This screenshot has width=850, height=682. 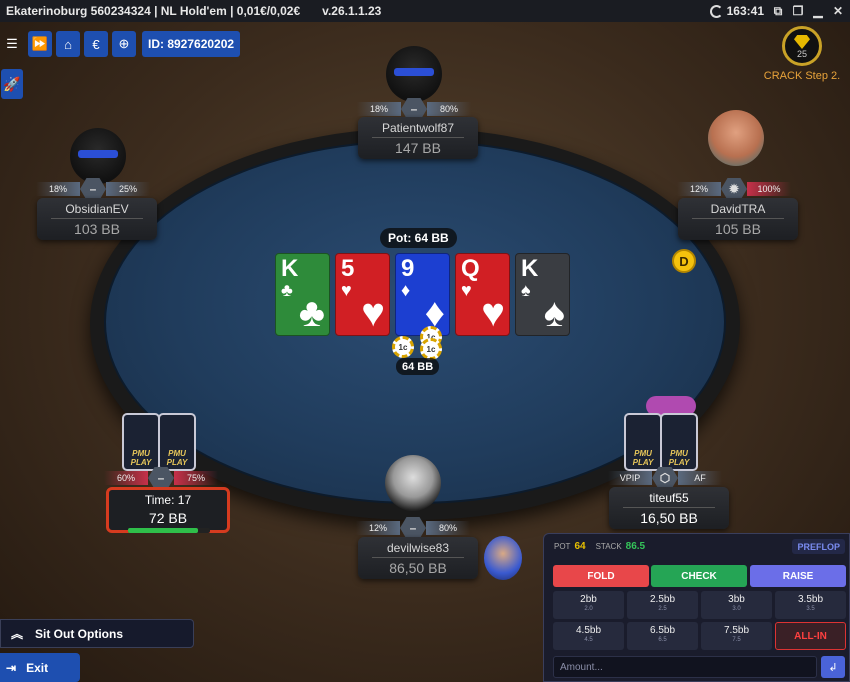 I want to click on seat-plate-bottom-right: titeuf55 16,50 BB, so click(x=669, y=508).